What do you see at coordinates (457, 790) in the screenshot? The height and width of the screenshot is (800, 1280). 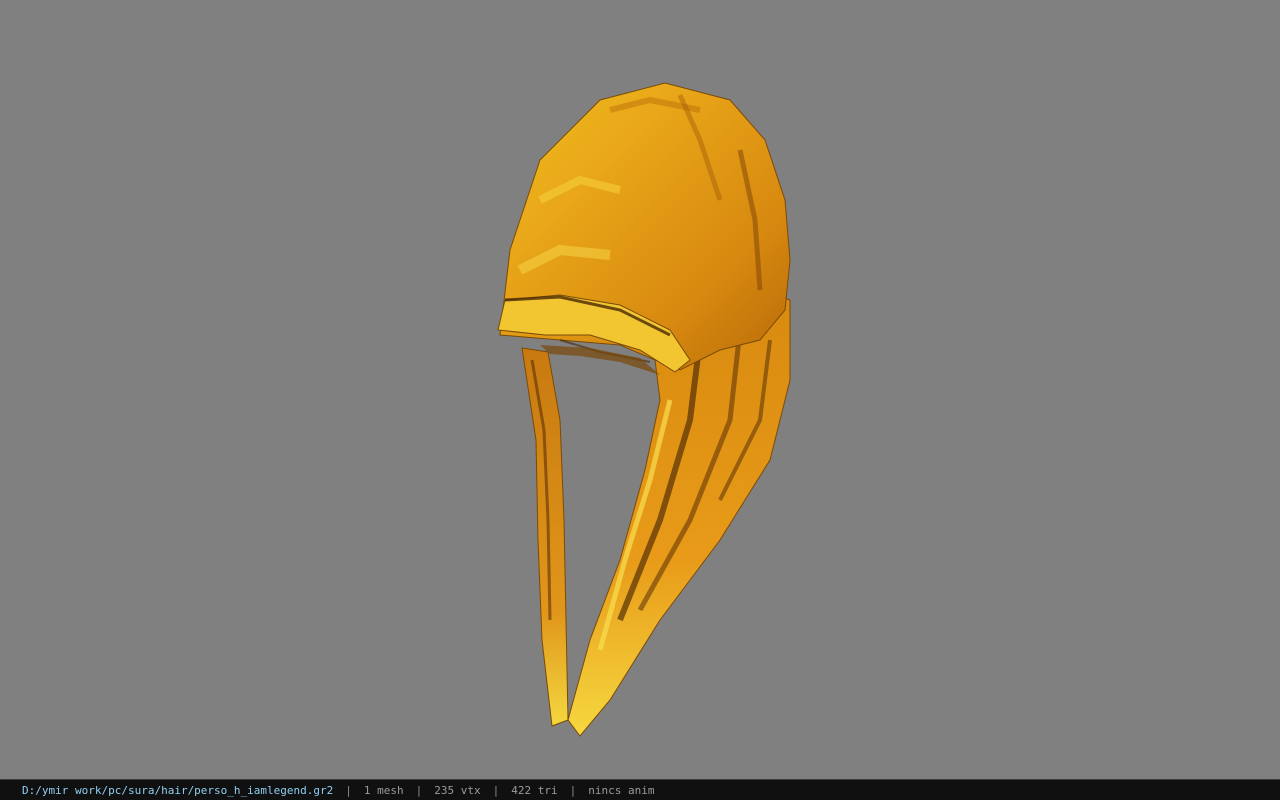 I see `vertex-count: 235 vtx` at bounding box center [457, 790].